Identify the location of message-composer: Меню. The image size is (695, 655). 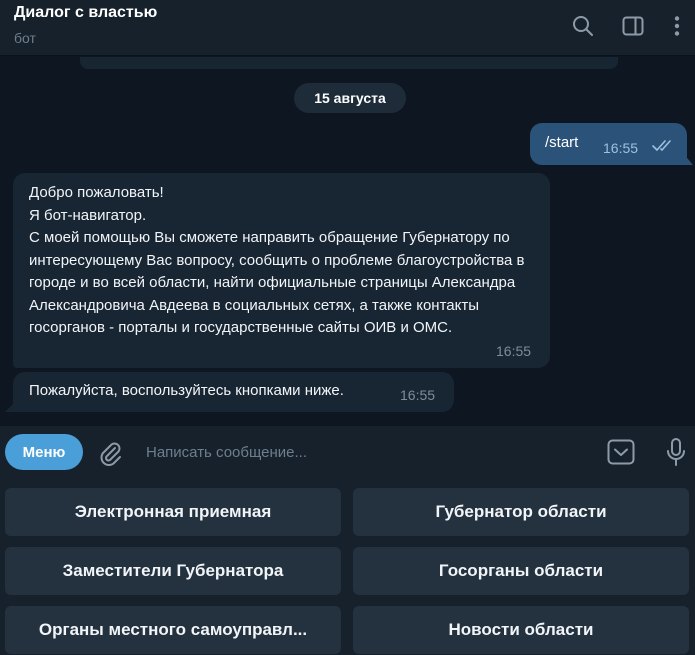
(347, 453).